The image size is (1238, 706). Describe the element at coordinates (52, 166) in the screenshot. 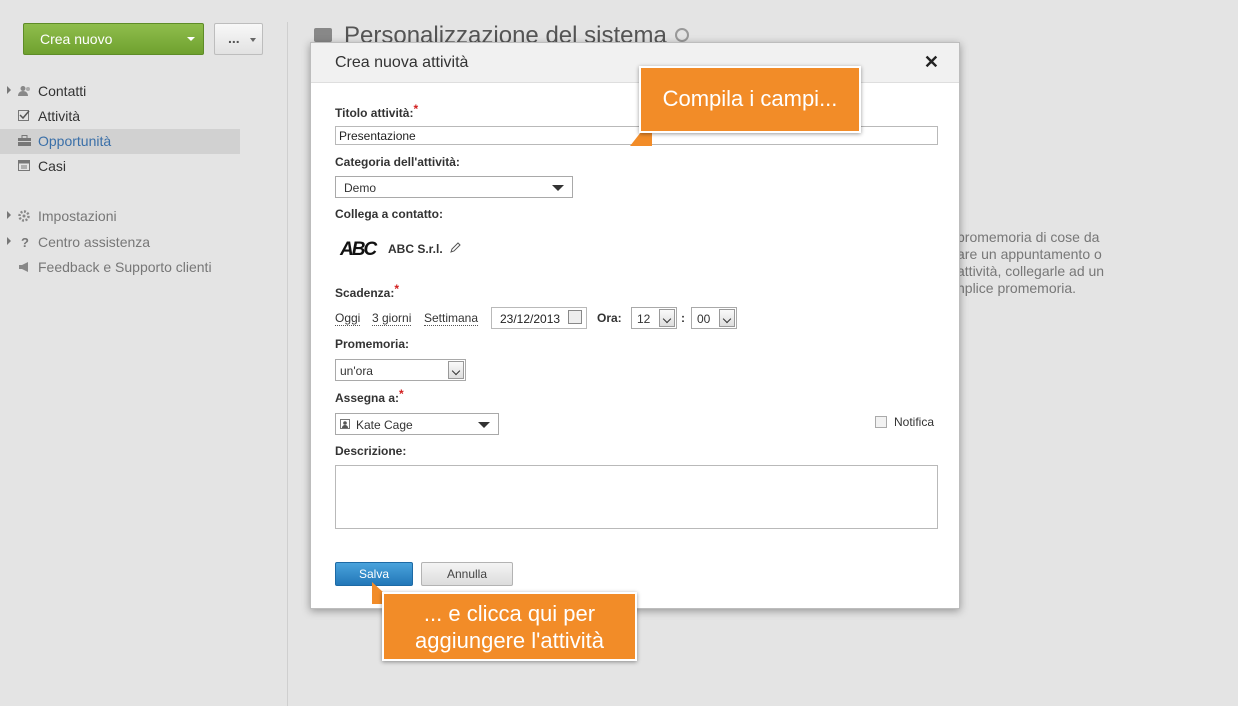

I see `sidebar-item-label: Casi` at that location.